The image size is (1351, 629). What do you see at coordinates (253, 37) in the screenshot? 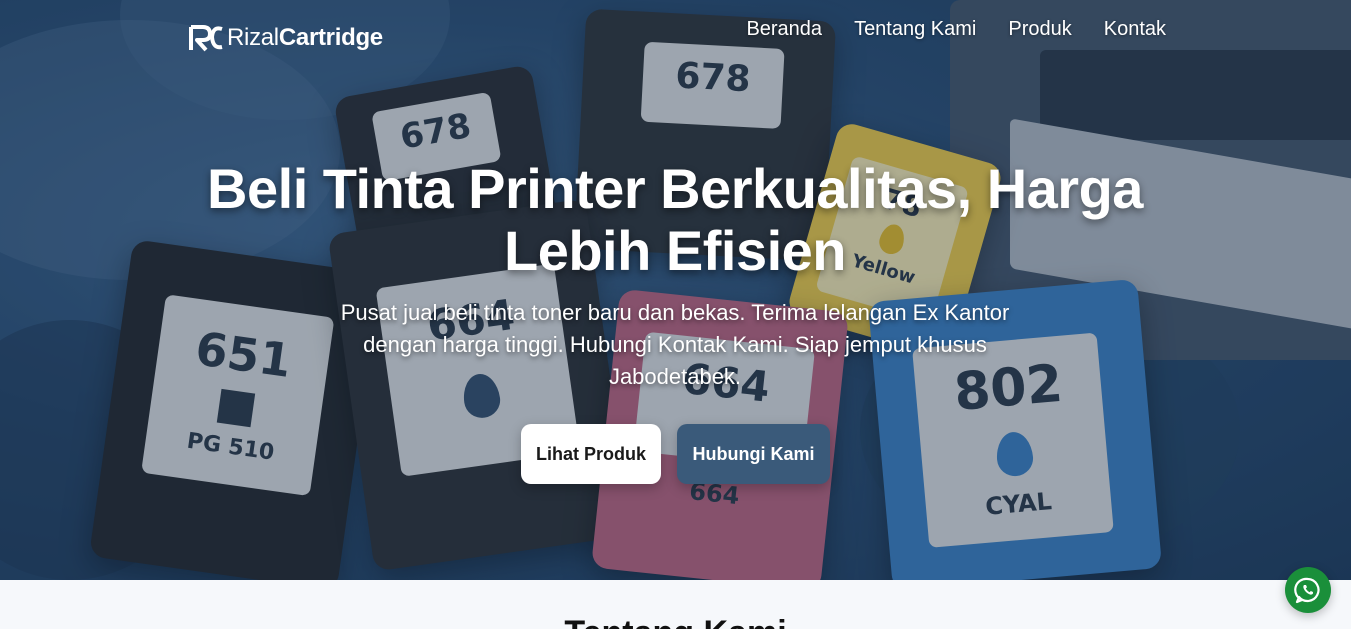
I see `brand-name-prefix: Rizal` at bounding box center [253, 37].